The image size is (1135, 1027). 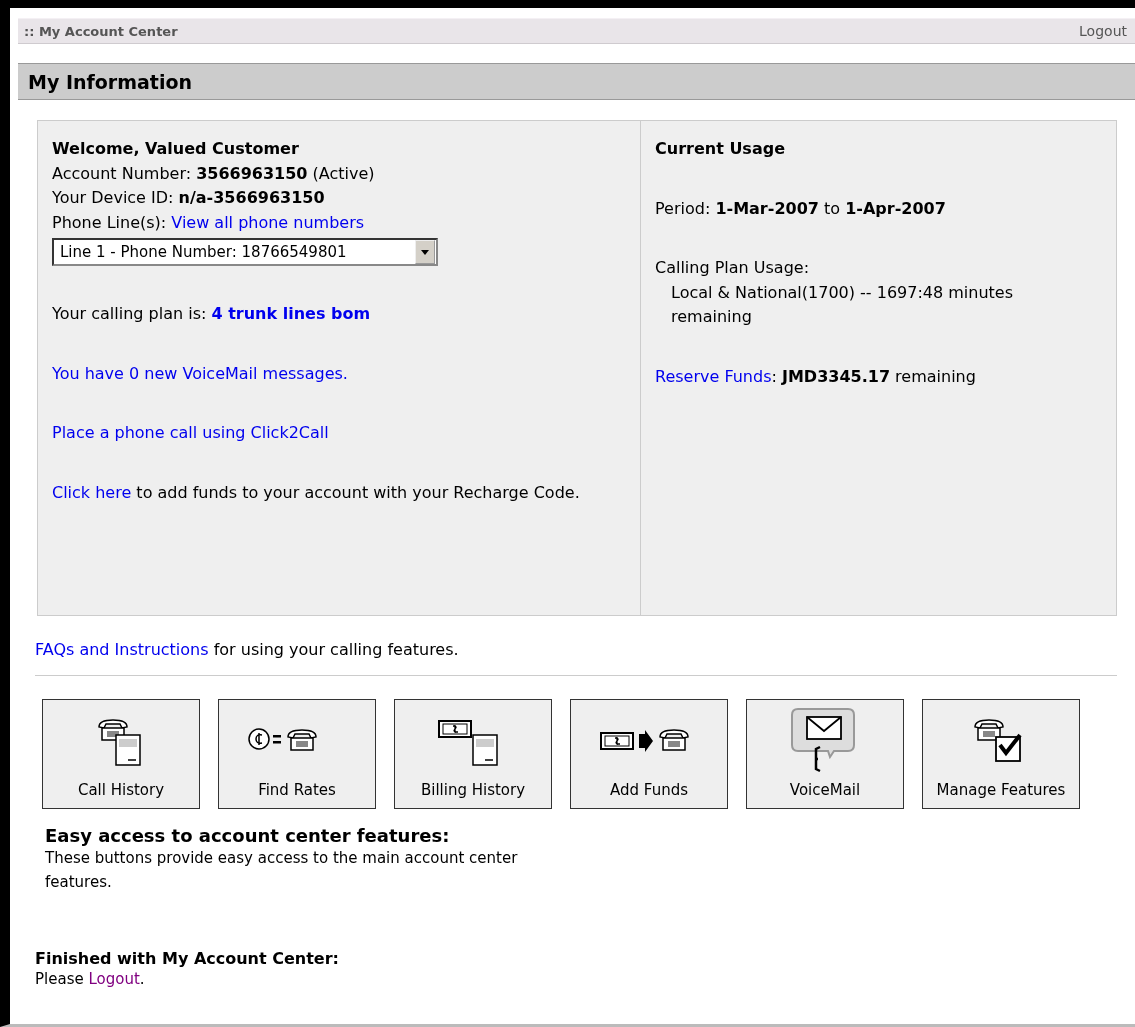 I want to click on features-help-heading: Easy access to account center features:, so click(x=248, y=835).